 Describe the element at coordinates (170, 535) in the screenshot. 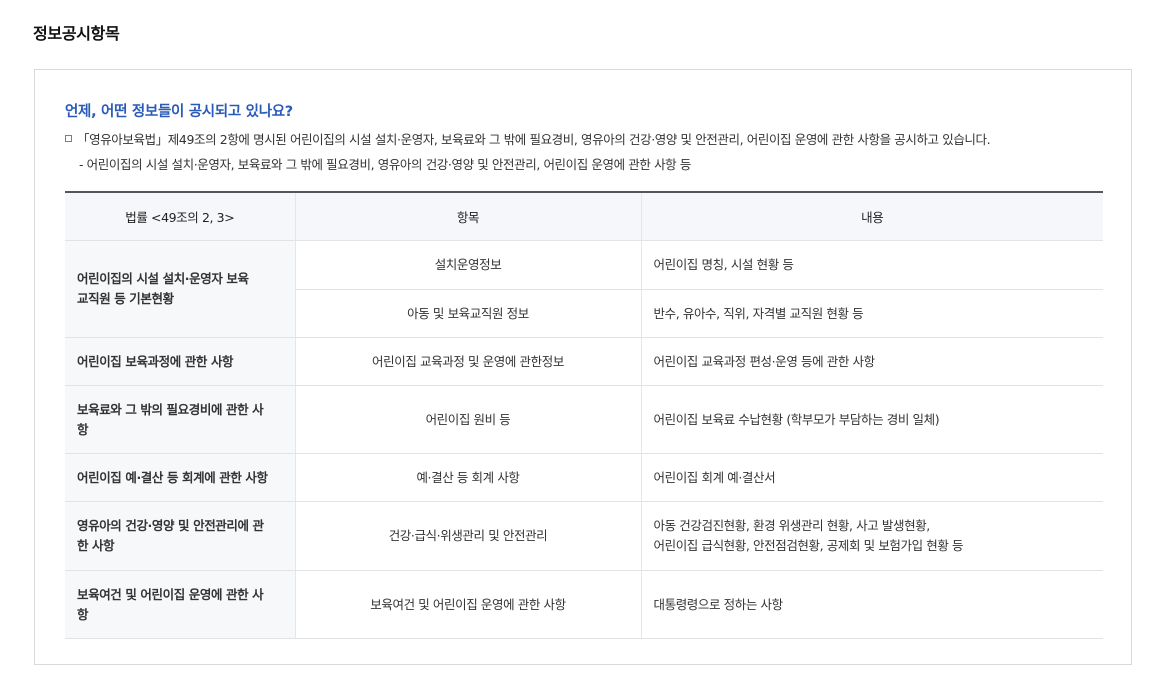

I see `category-text: 영유아의 건강·영양 및 안전관리에 관한 사항` at that location.